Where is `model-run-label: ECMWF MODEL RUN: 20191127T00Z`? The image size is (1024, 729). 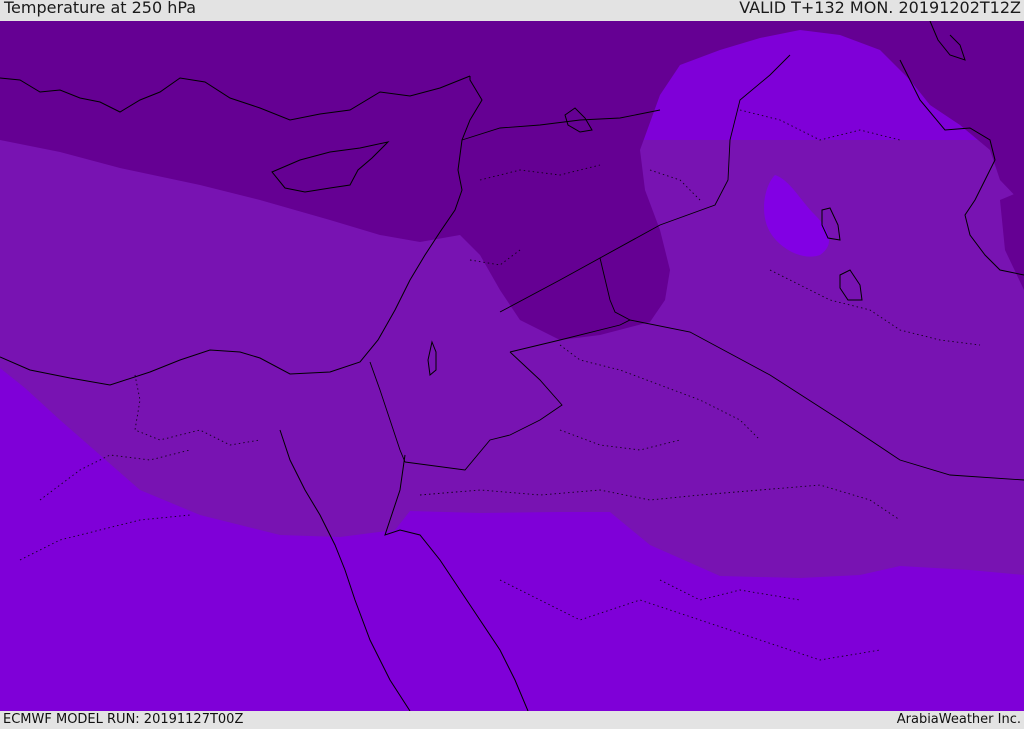 model-run-label: ECMWF MODEL RUN: 20191127T00Z is located at coordinates (123, 719).